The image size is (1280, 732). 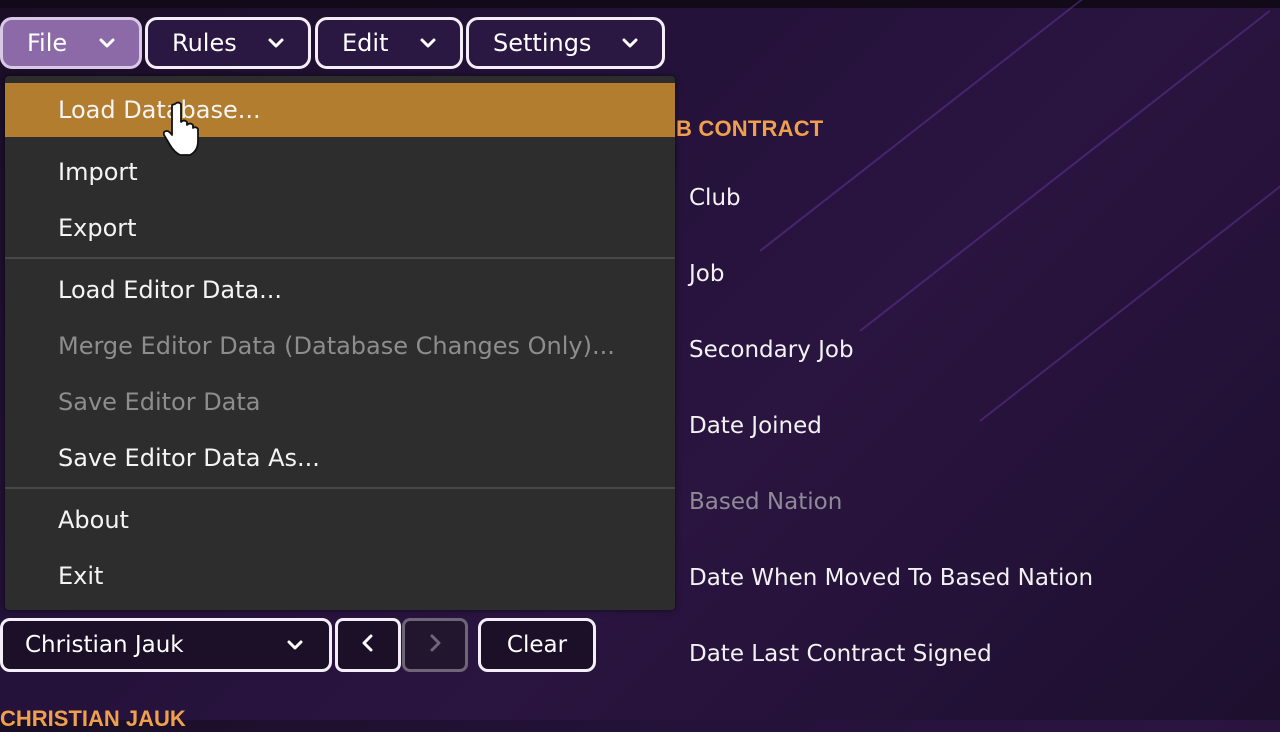 What do you see at coordinates (771, 350) in the screenshot?
I see `field-secondary-job: Secondary Job` at bounding box center [771, 350].